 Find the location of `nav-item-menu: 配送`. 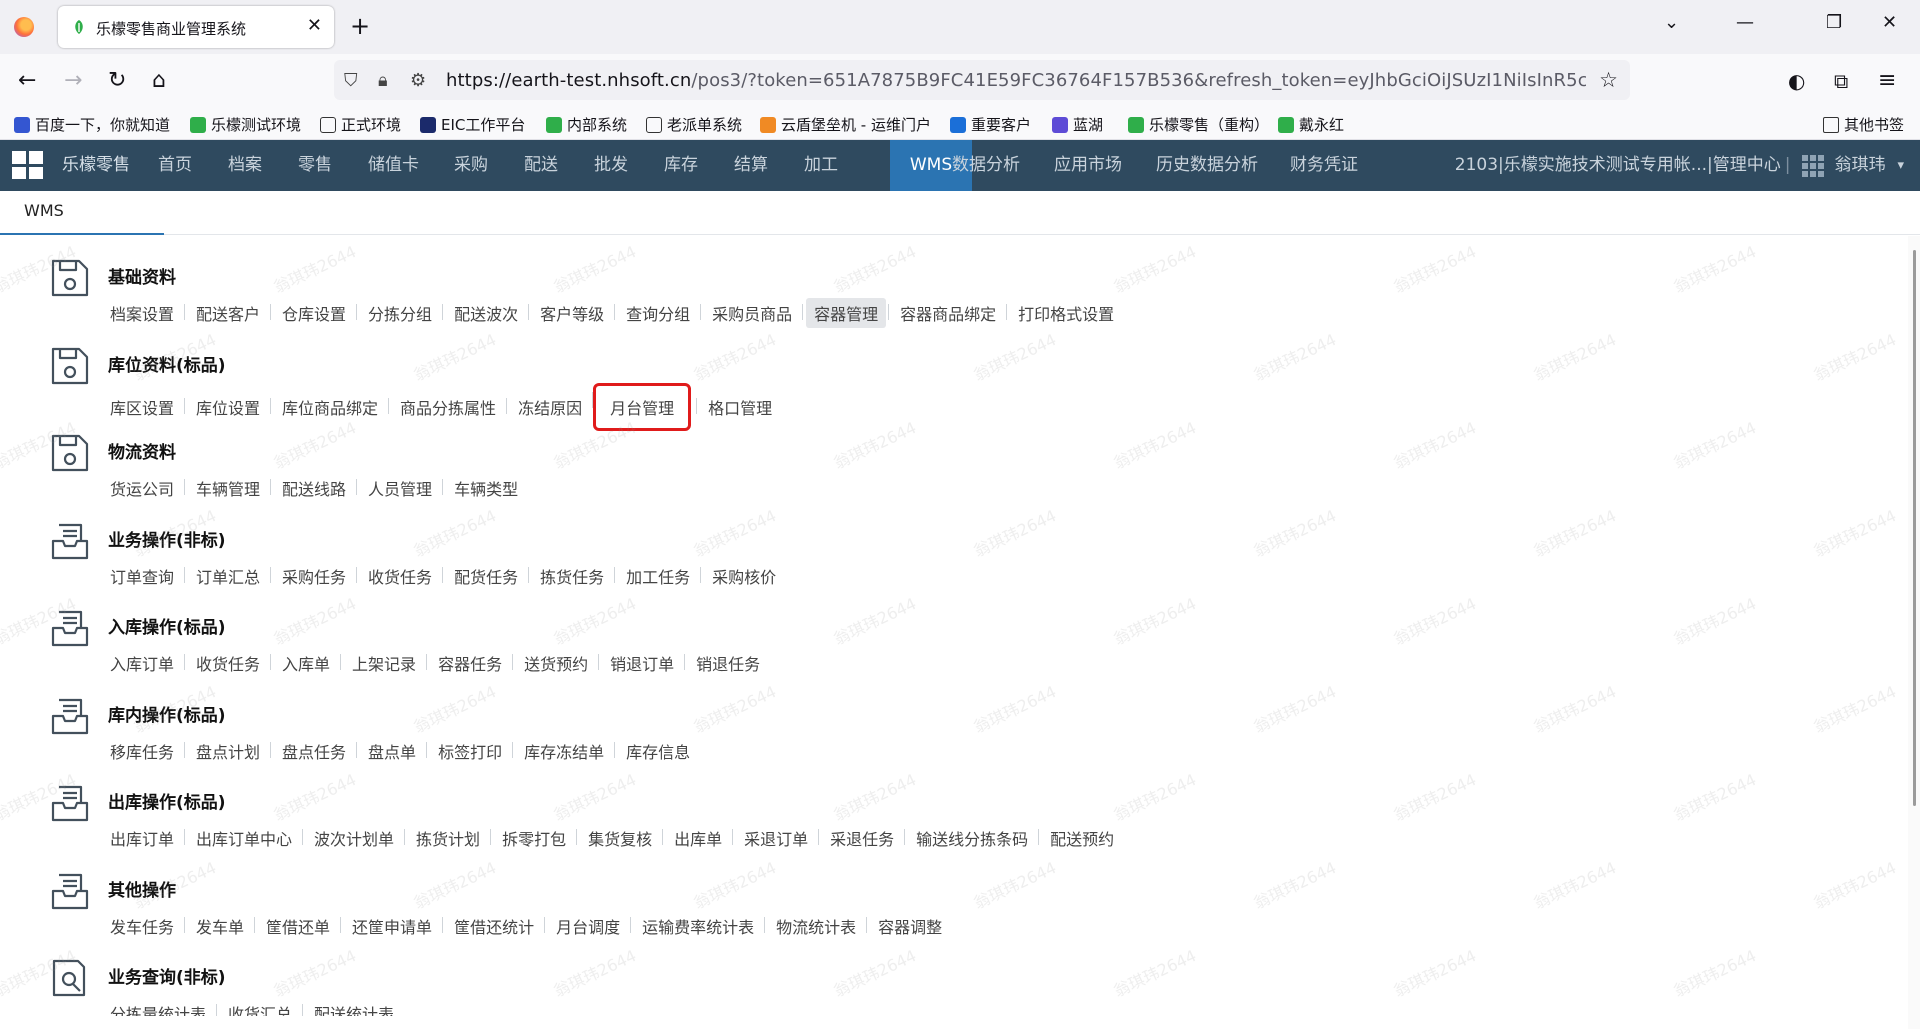

nav-item-menu: 配送 is located at coordinates (541, 165).